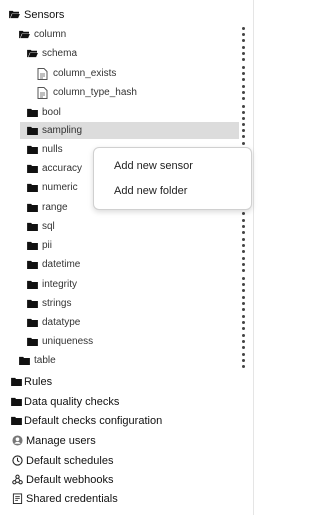 The width and height of the screenshot is (320, 515). Describe the element at coordinates (126, 440) in the screenshot. I see `section-manage-users: Manage users` at that location.